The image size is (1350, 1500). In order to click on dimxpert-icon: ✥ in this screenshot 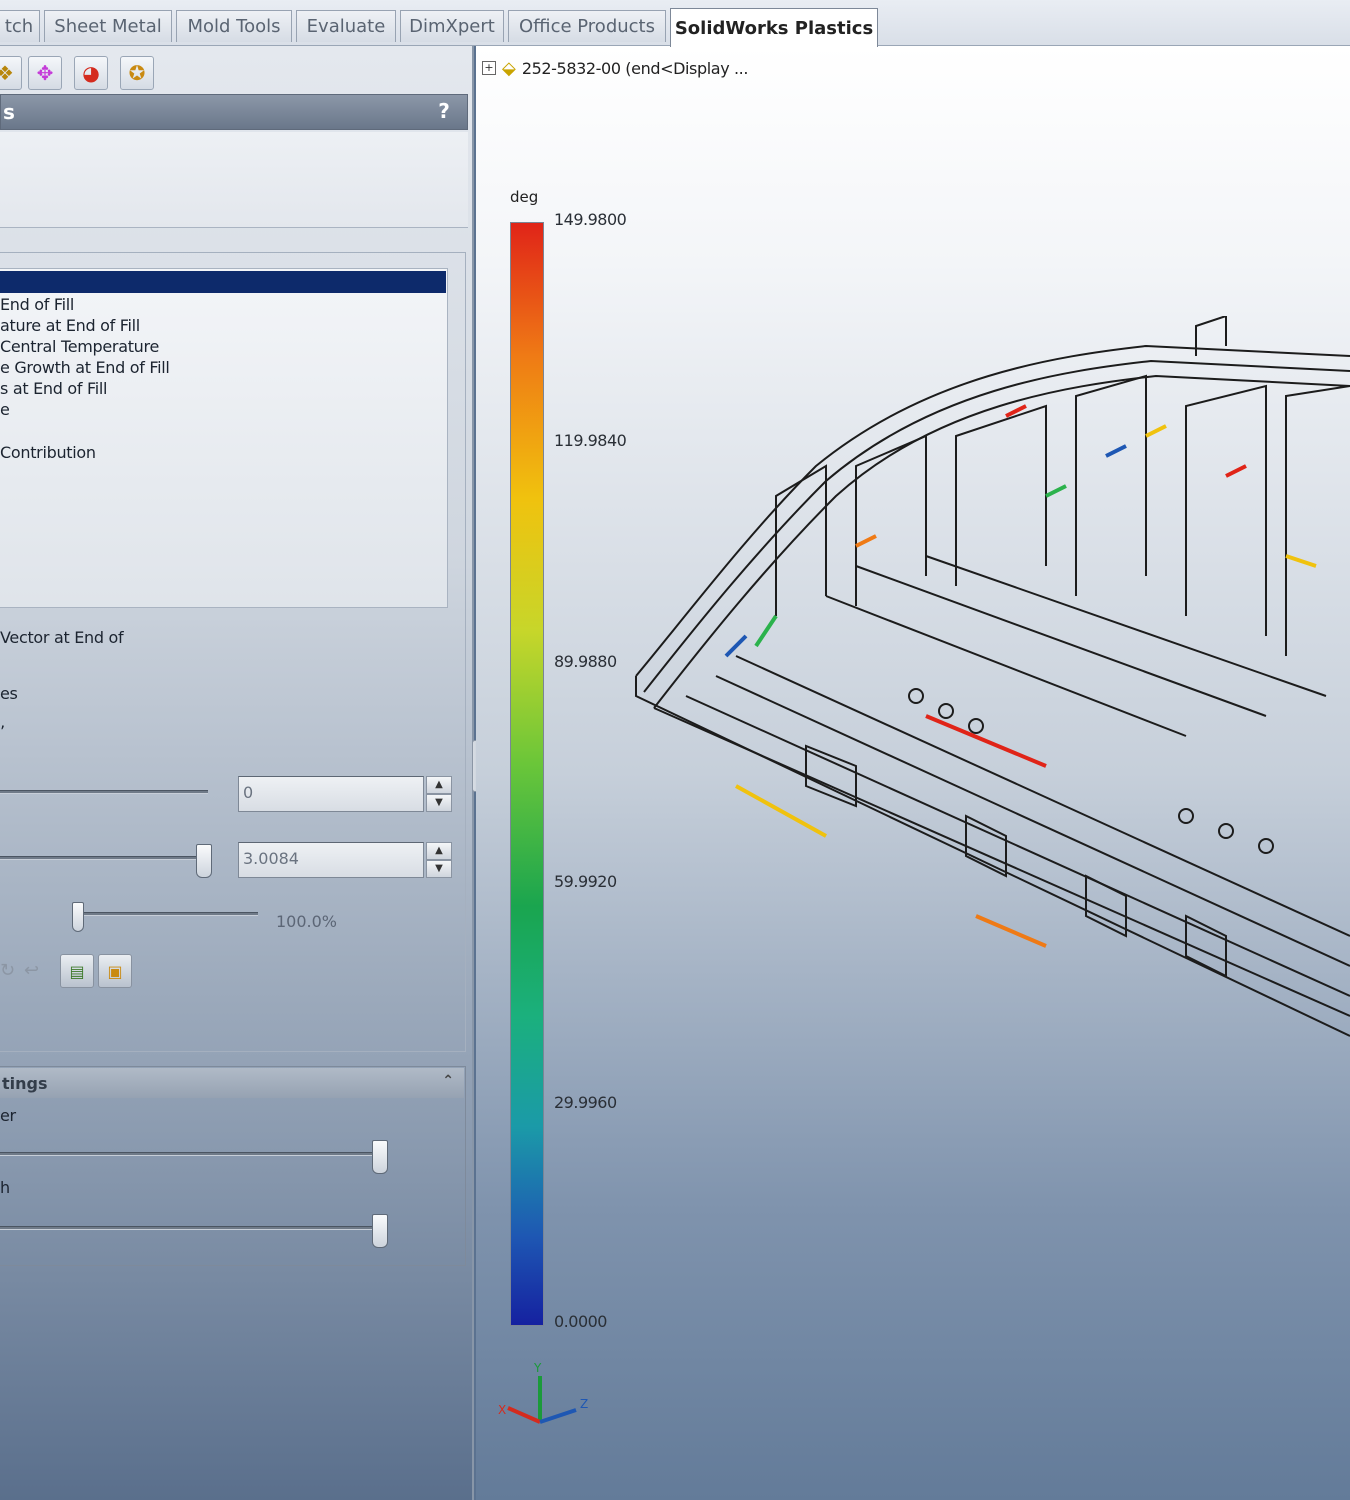, I will do `click(45, 73)`.